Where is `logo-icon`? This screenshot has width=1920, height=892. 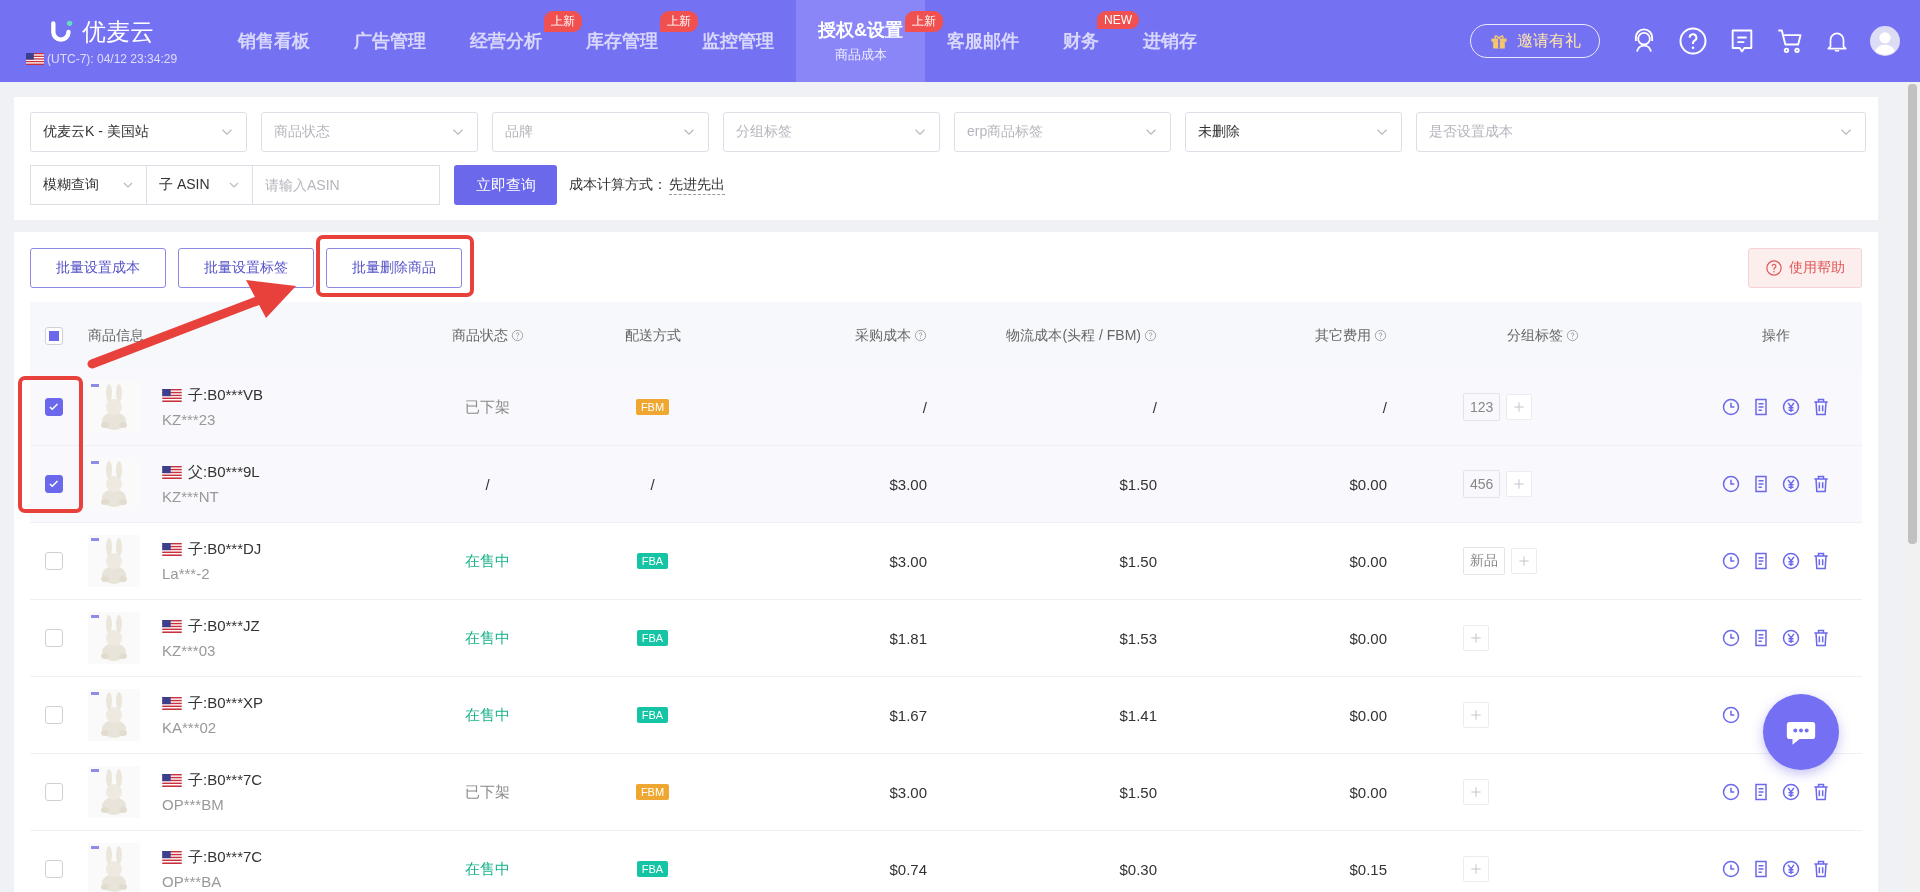 logo-icon is located at coordinates (62, 32).